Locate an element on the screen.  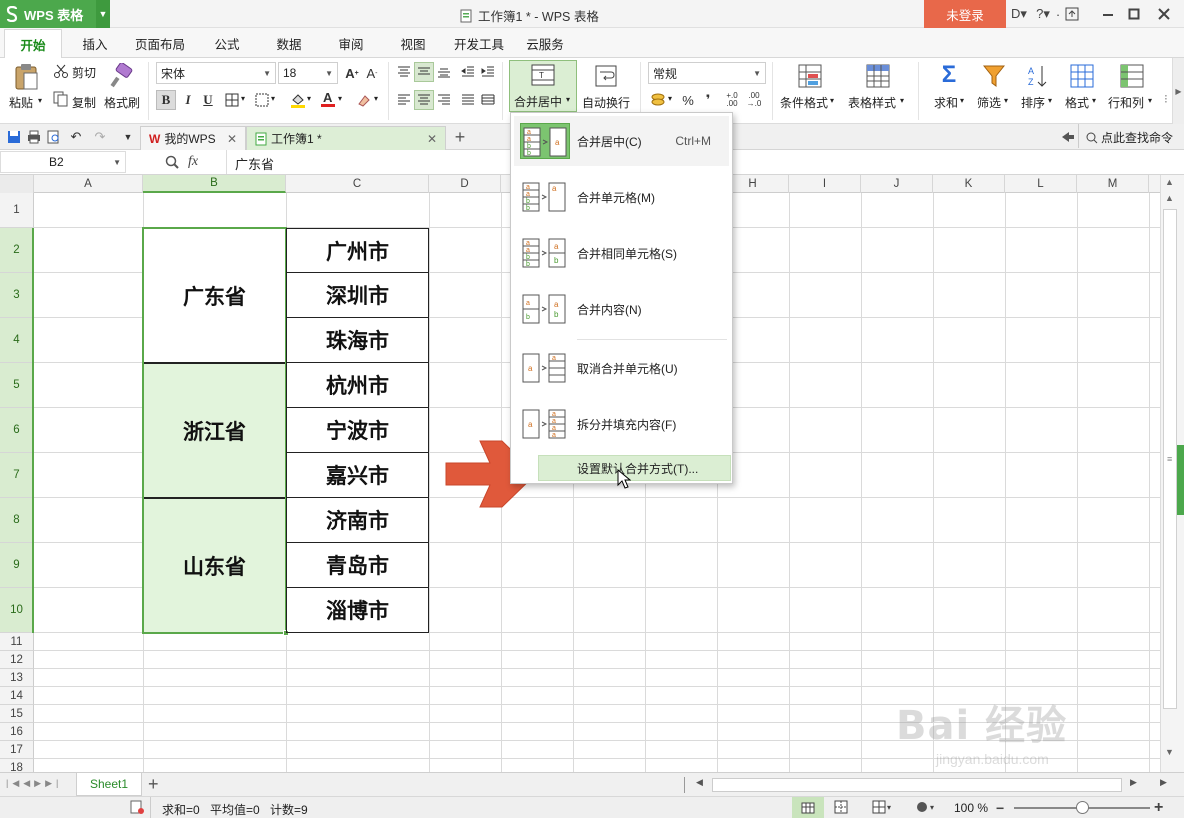
menu-toggle-icon is located at coordinates (1068, 137).